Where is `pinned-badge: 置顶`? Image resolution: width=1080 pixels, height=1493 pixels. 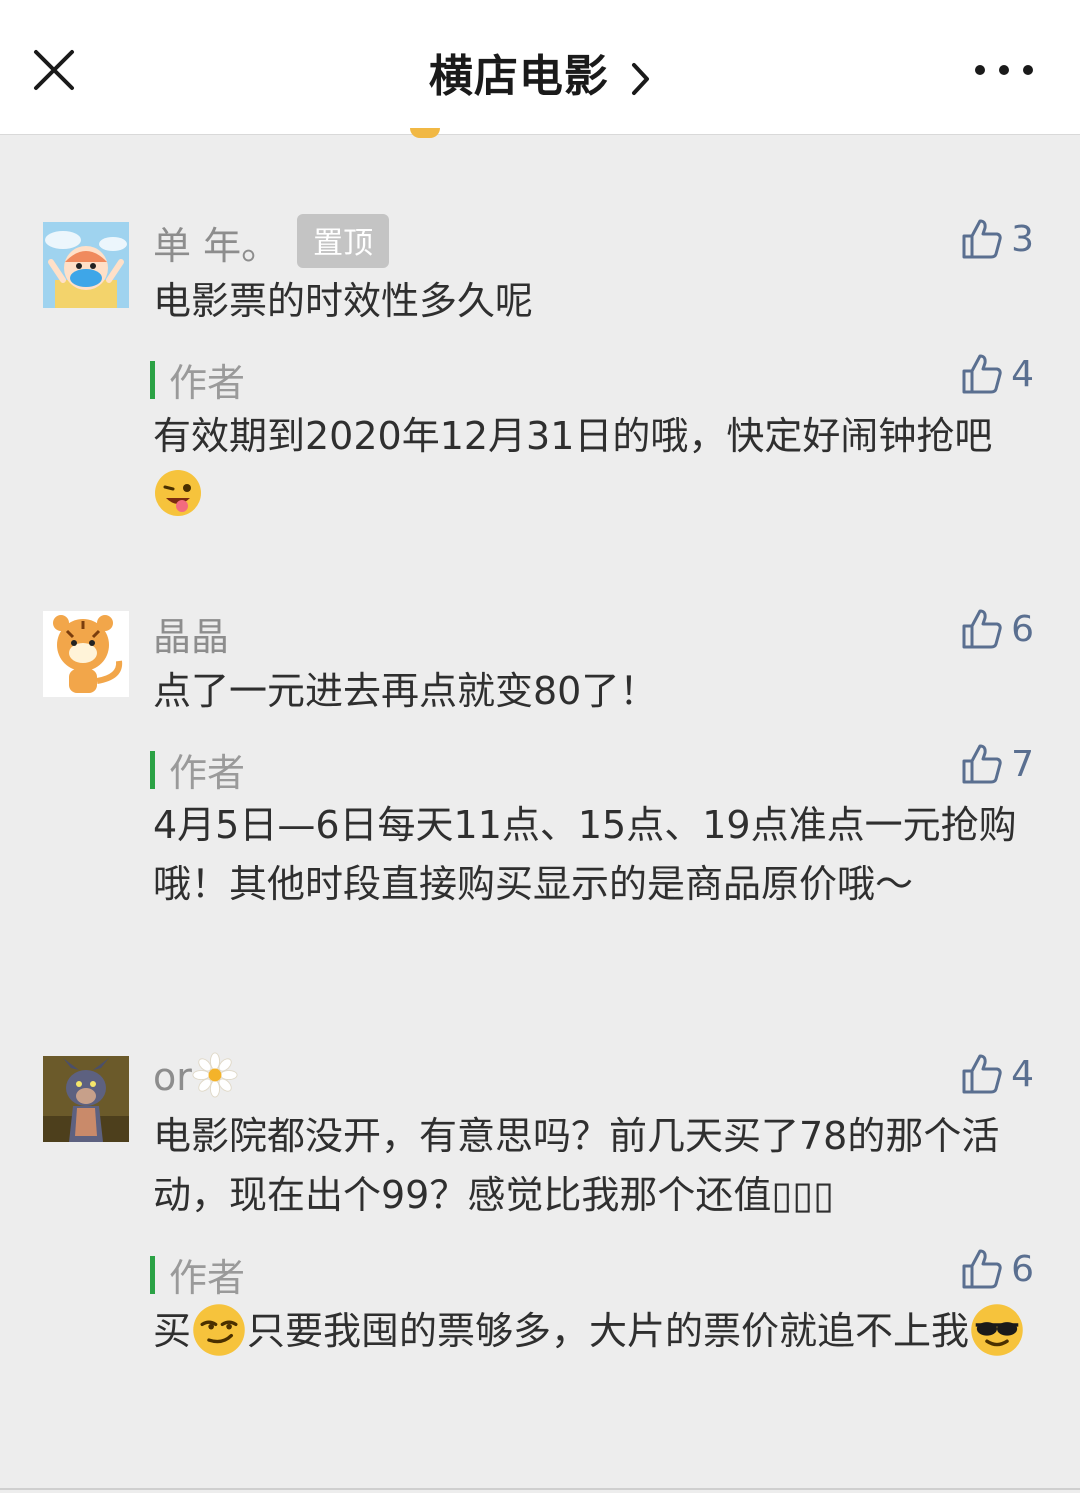
pinned-badge: 置顶 is located at coordinates (343, 241).